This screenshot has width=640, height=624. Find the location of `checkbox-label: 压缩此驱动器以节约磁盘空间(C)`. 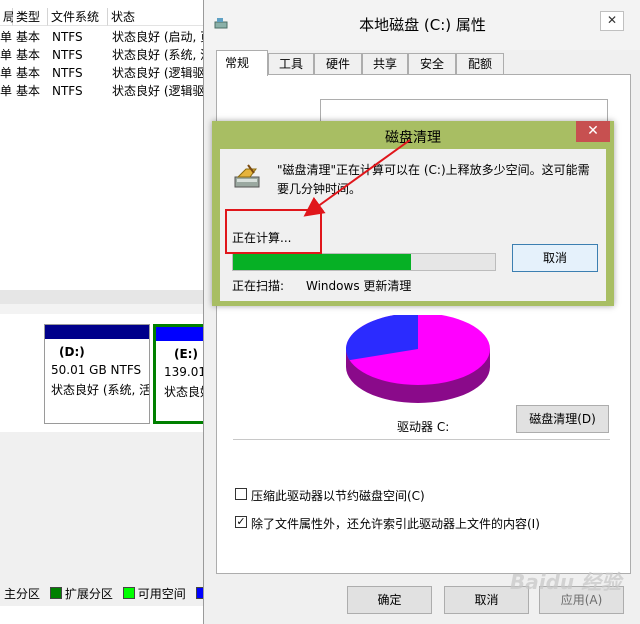

checkbox-label: 压缩此驱动器以节约磁盘空间(C) is located at coordinates (338, 496).